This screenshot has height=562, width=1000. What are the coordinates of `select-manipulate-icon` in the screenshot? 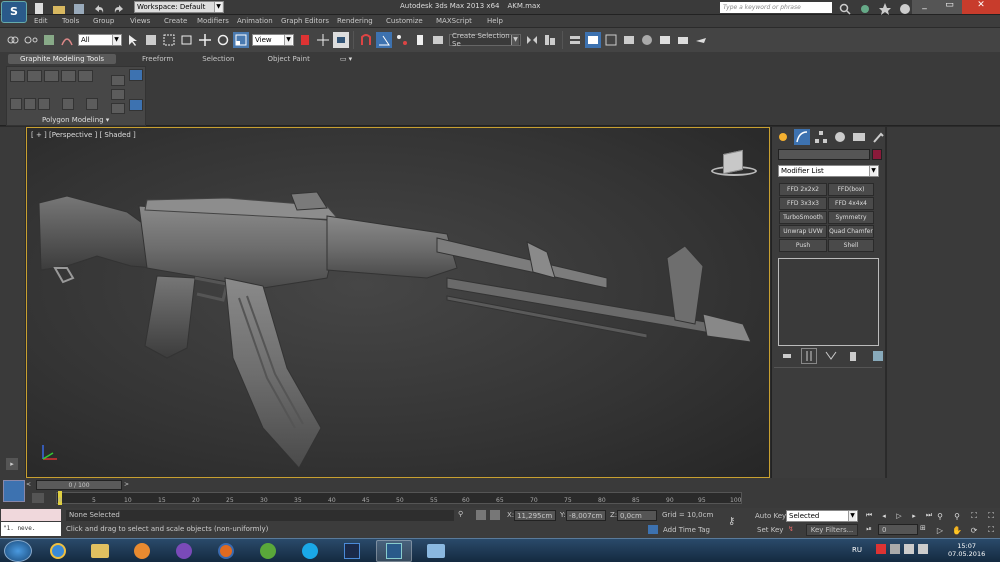 It's located at (323, 40).